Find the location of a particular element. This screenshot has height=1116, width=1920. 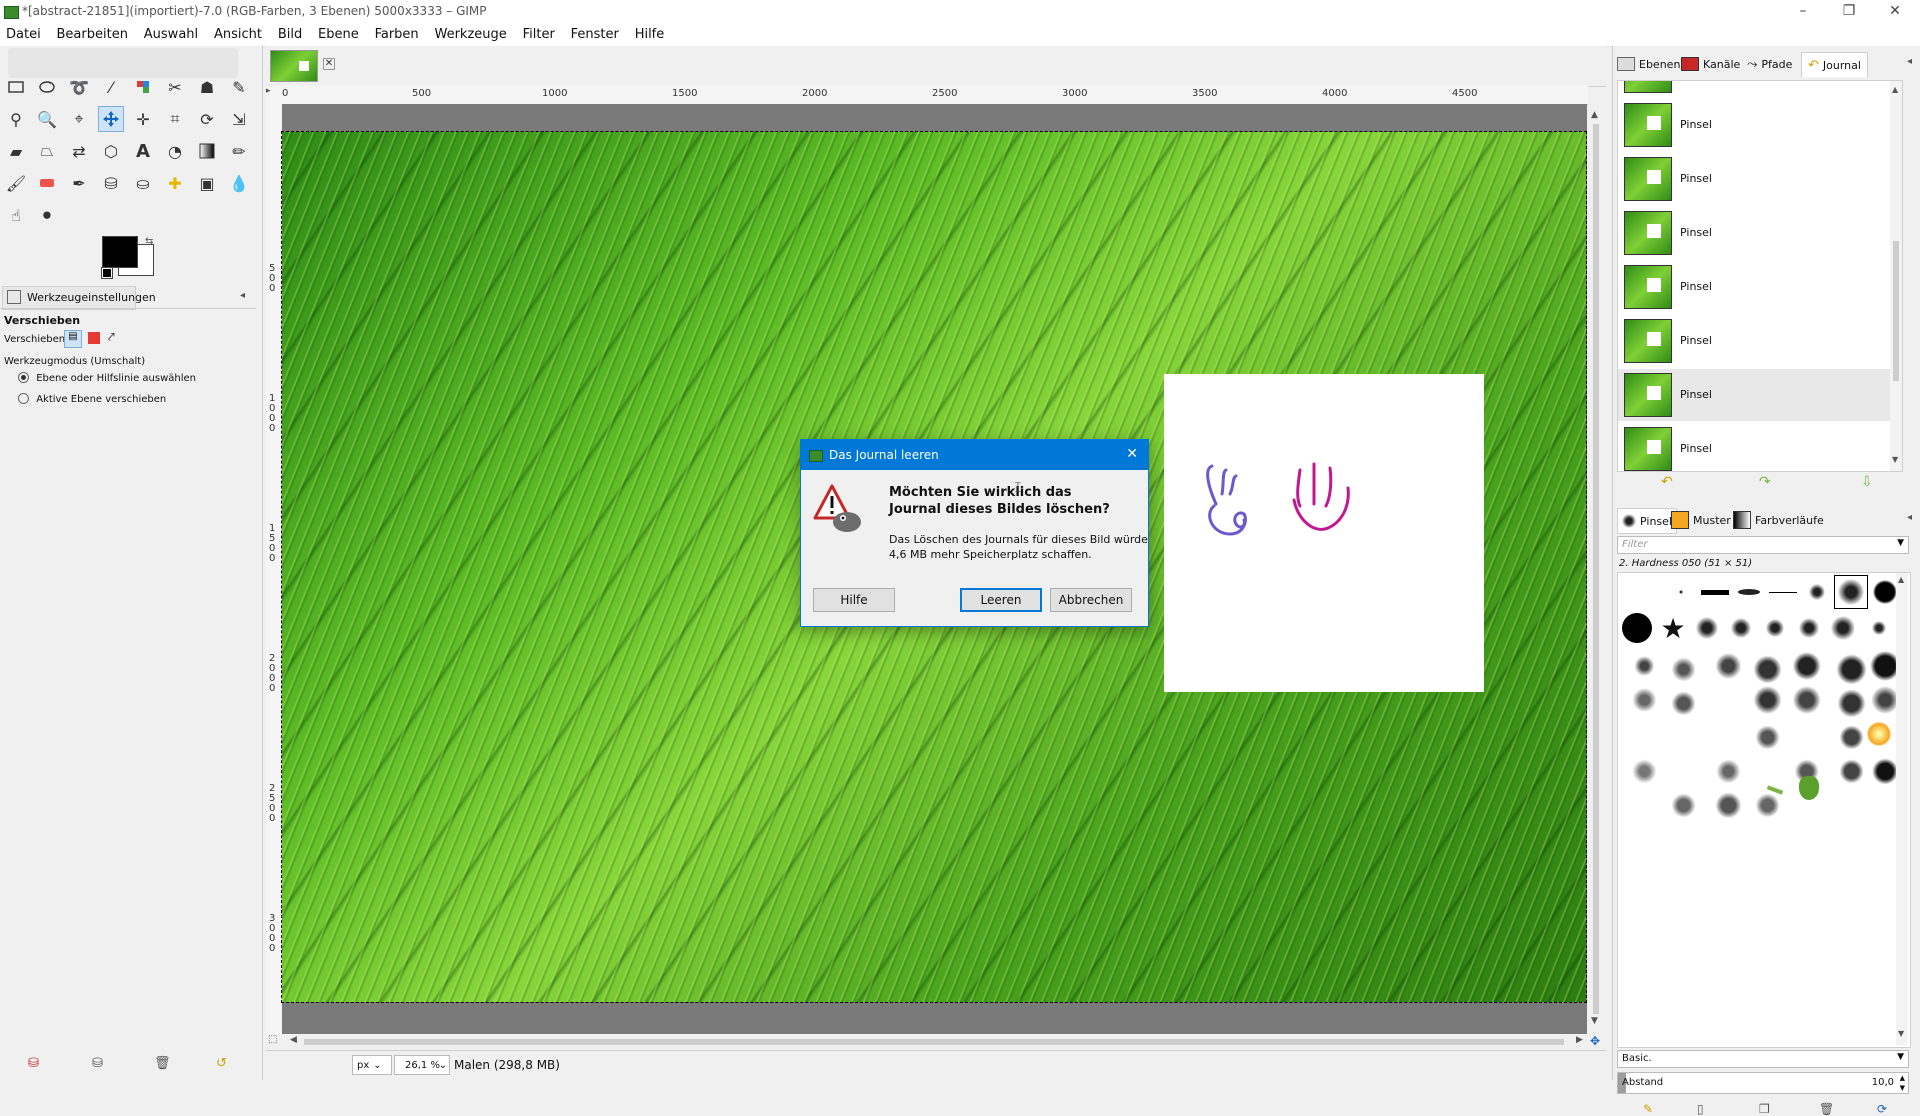

airbrush-icon: ✒ is located at coordinates (79, 183).